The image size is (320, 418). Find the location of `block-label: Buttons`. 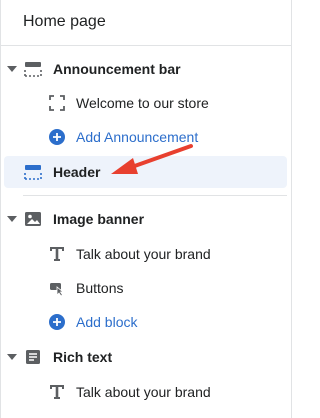

block-label: Buttons is located at coordinates (100, 288).